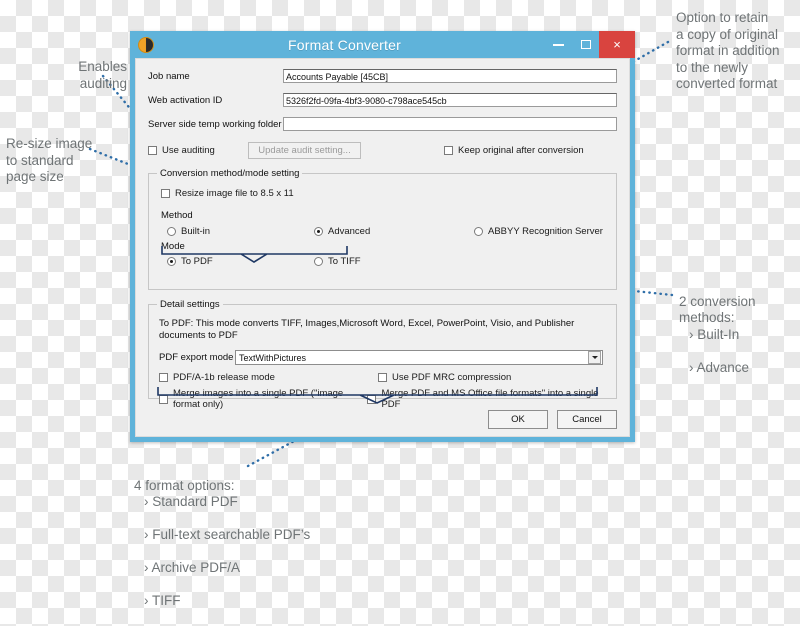  I want to click on maximize-button, so click(585, 44).